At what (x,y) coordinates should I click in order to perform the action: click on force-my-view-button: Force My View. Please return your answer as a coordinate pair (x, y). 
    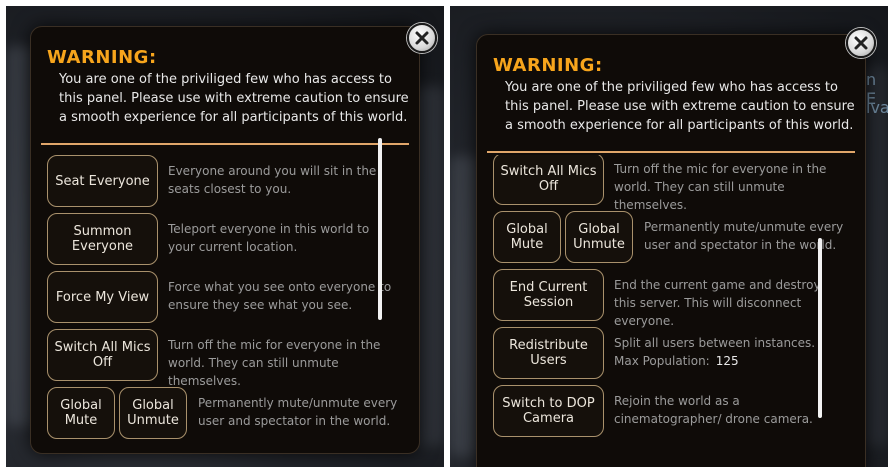
    Looking at the image, I should click on (102, 297).